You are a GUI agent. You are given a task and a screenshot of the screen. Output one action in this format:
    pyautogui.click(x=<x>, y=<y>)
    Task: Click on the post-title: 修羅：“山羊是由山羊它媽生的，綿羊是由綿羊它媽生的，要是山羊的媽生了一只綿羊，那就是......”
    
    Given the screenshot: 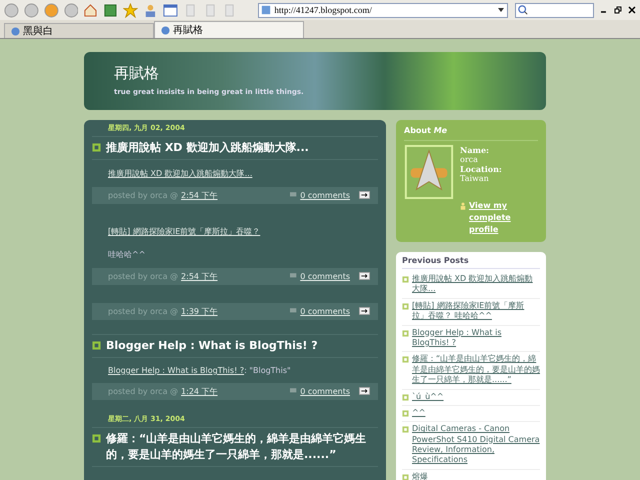 What is the action you would take?
    pyautogui.click(x=237, y=446)
    